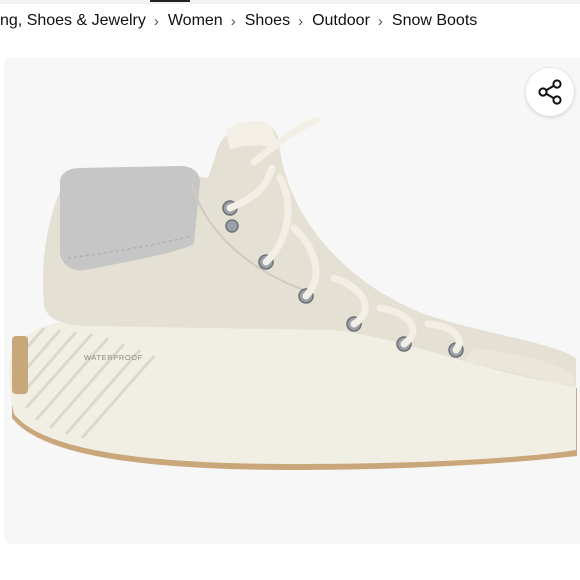 The height and width of the screenshot is (580, 580). Describe the element at coordinates (434, 21) in the screenshot. I see `breadcrumb-item-snow-boots: Snow Boots` at that location.